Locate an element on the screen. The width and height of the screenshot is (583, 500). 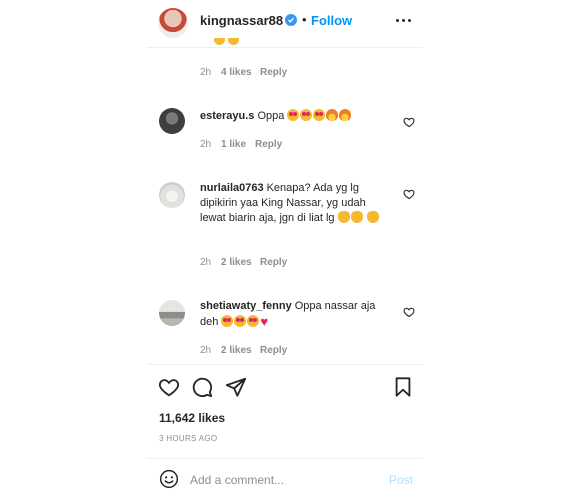
post-action-bar is located at coordinates (285, 388).